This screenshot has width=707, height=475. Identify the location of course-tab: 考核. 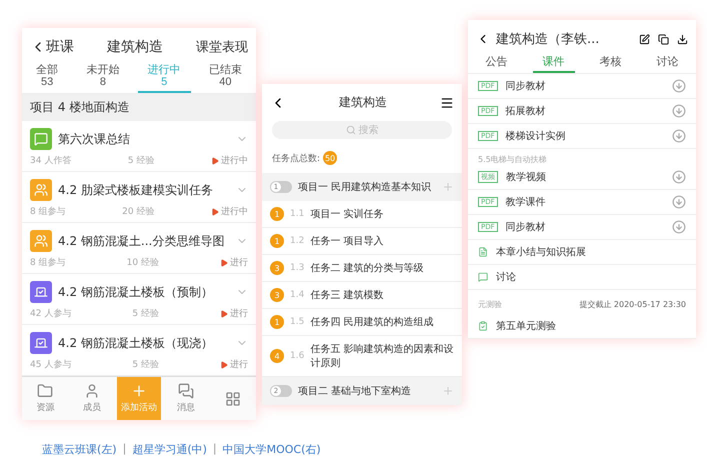
(611, 64).